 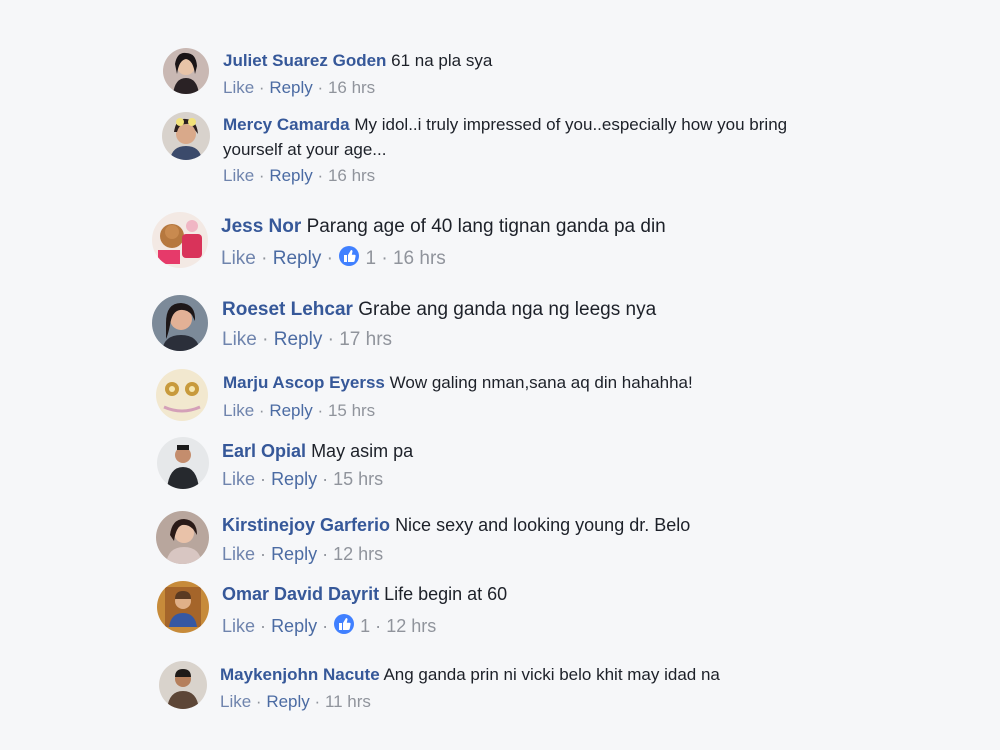 I want to click on comment-actions: Like · Reply · 12 hrs, so click(x=302, y=555).